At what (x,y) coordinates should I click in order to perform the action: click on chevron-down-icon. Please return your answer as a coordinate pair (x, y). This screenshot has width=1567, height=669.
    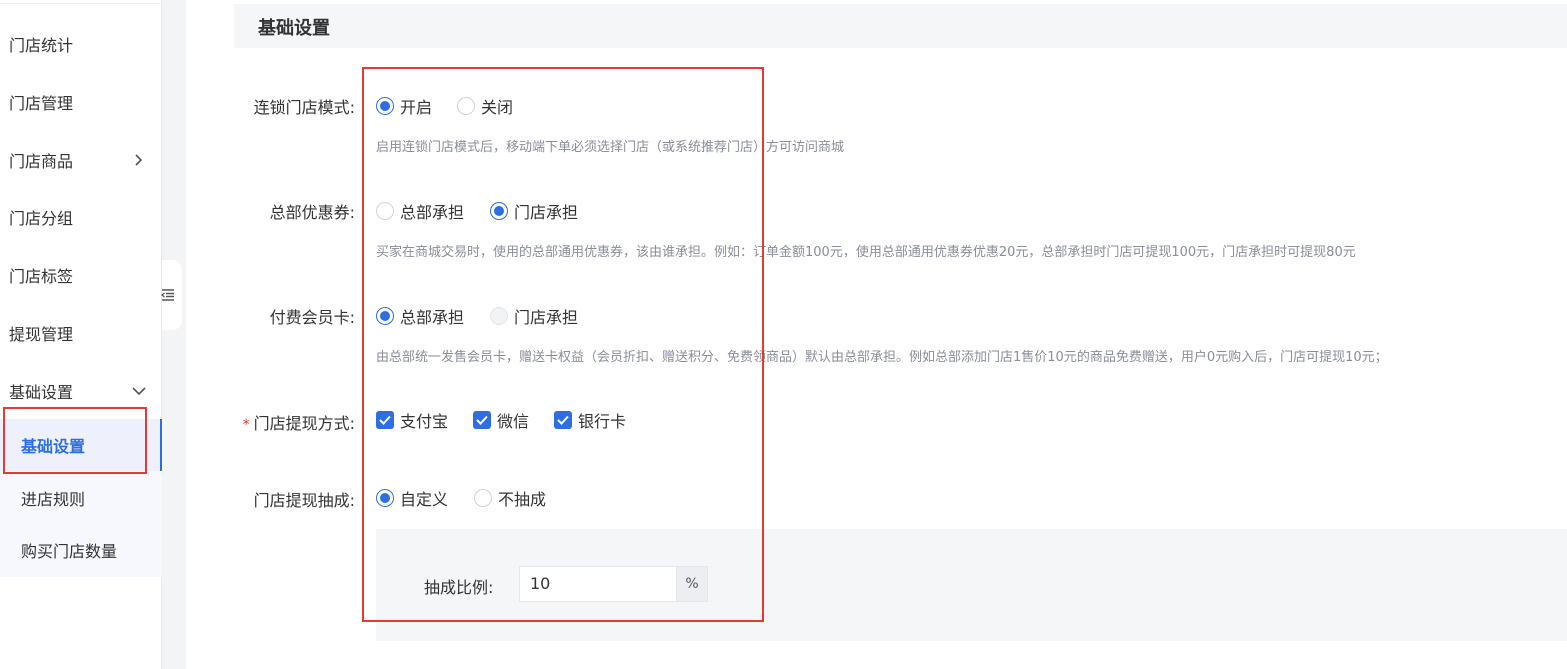
    Looking at the image, I should click on (139, 391).